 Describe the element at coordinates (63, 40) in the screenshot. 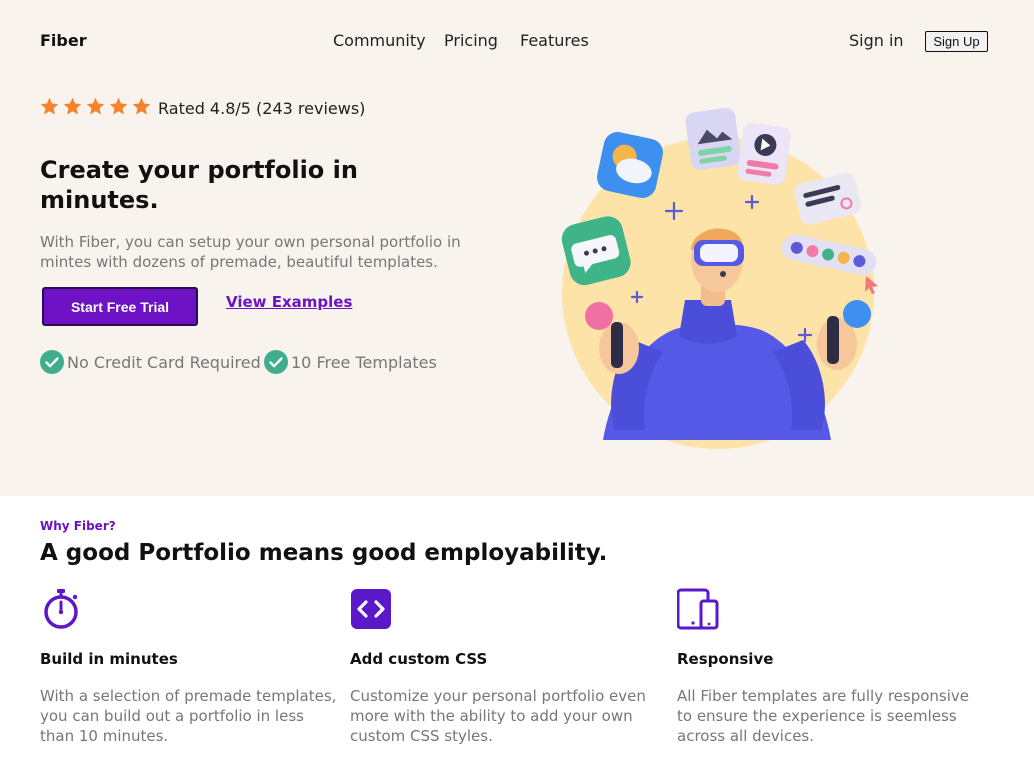

I see `logo: Fiber` at that location.